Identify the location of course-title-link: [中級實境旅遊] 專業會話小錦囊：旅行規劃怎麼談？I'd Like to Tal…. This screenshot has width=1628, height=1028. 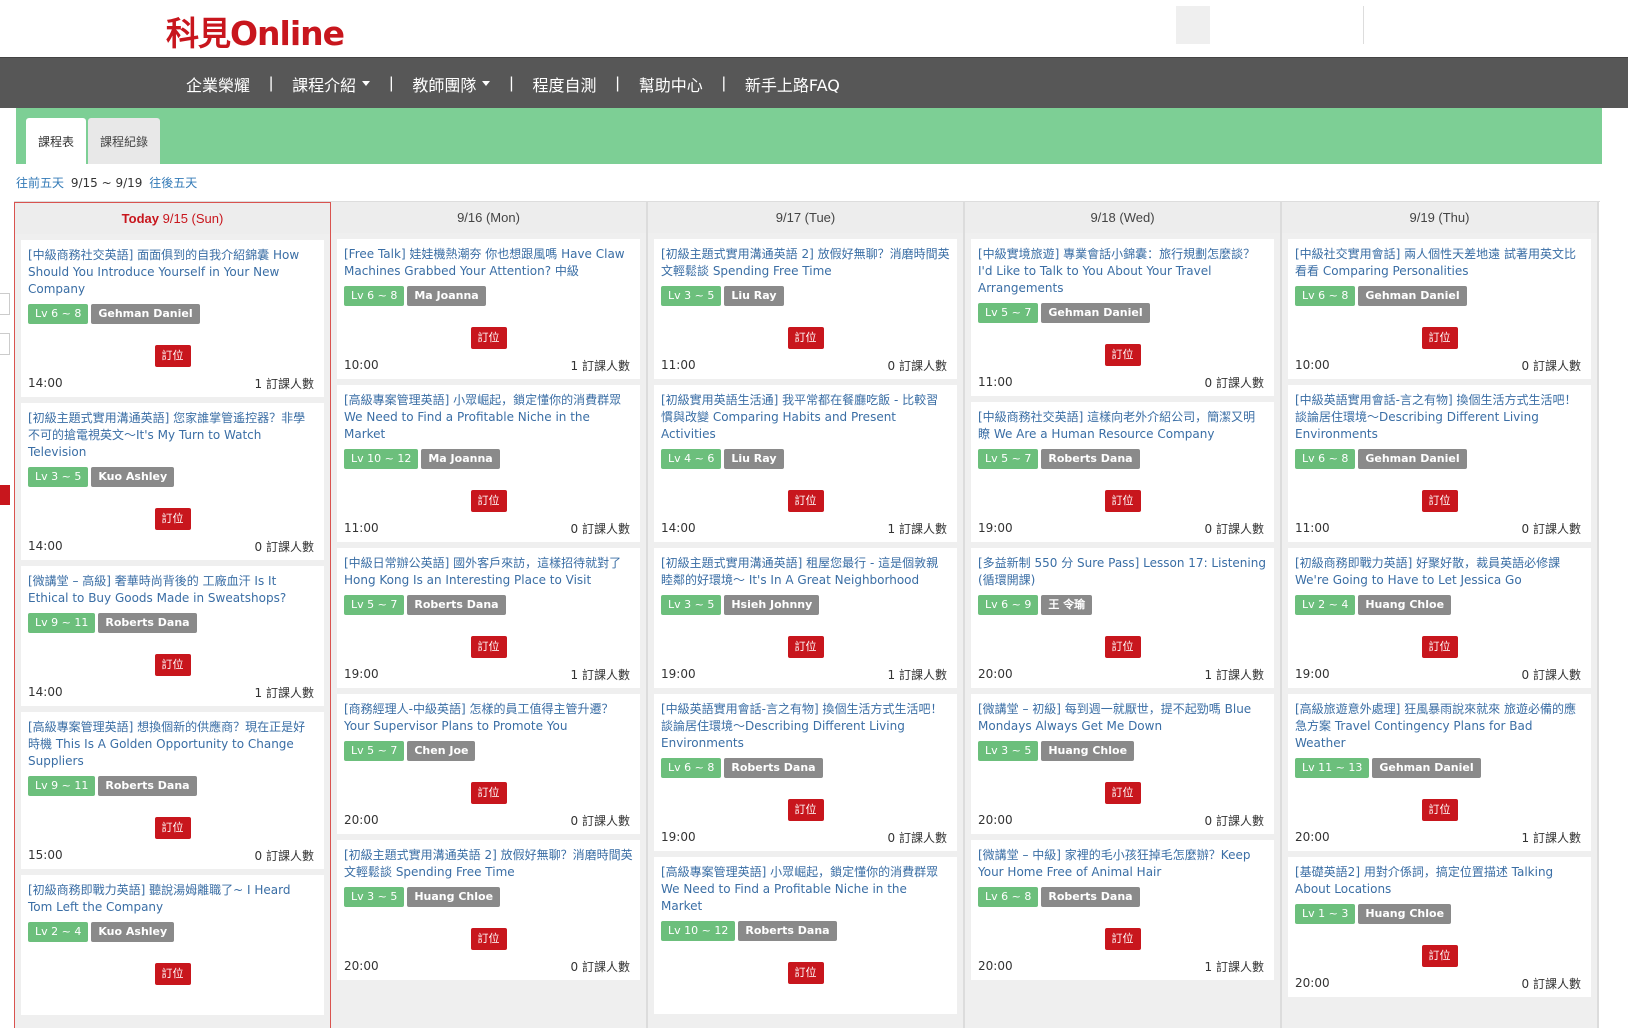
(1122, 271).